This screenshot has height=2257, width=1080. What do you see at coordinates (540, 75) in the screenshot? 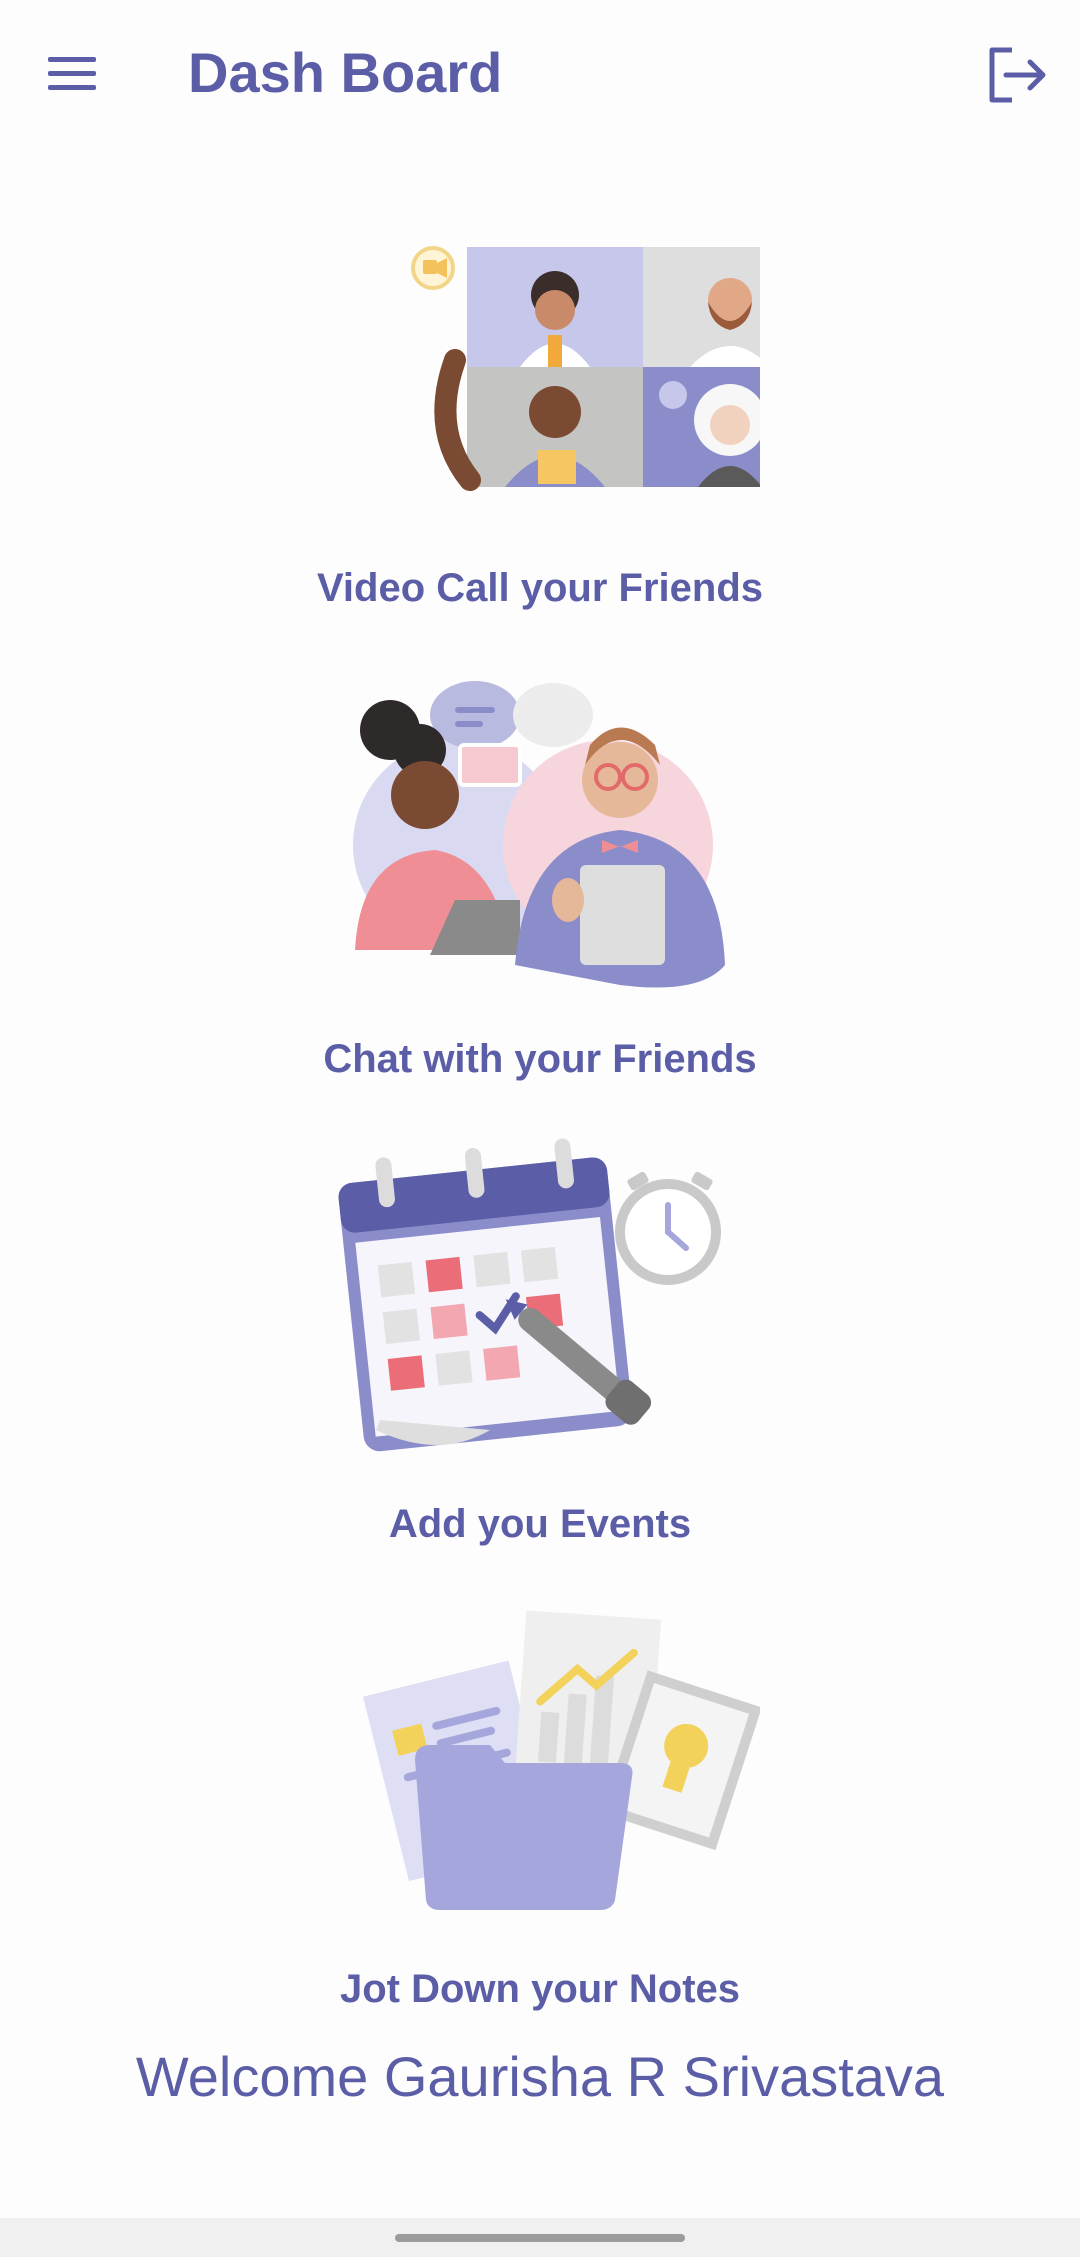
I see `app-bar: Dash Board` at bounding box center [540, 75].